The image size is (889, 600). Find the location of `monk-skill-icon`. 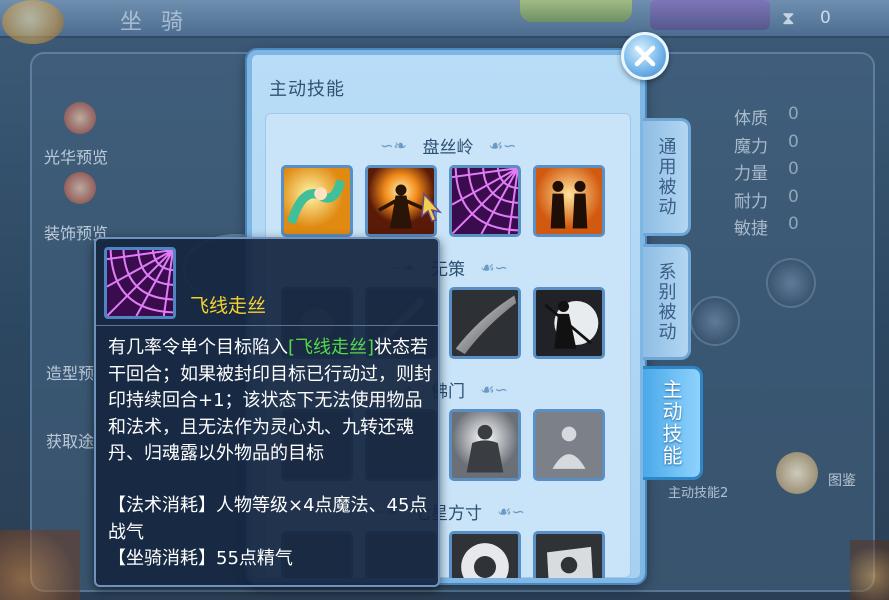

monk-skill-icon is located at coordinates (569, 445).